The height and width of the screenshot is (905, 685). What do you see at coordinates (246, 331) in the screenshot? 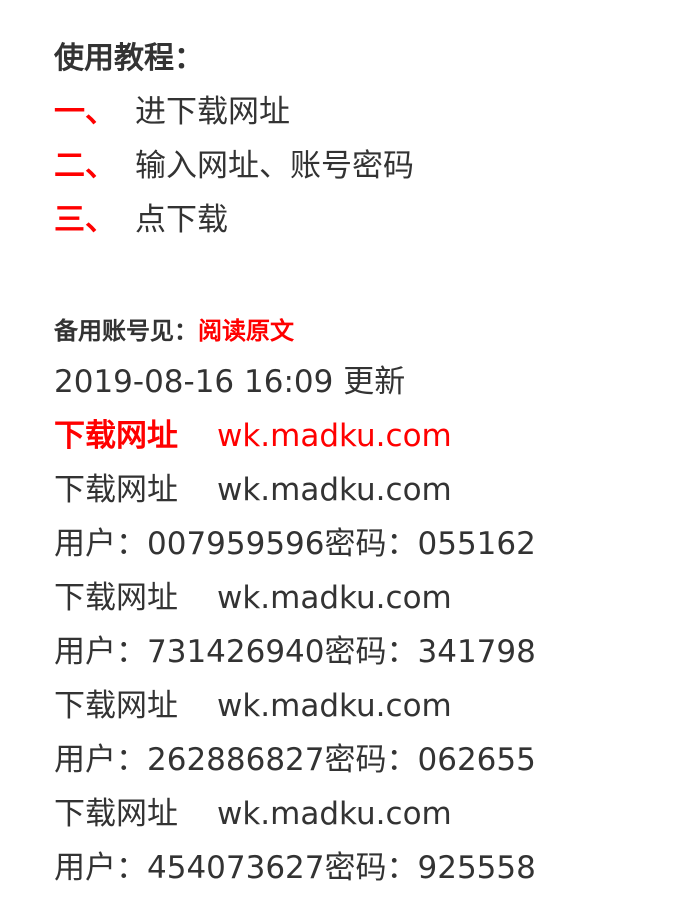
I see `read-original-link: 阅读原文` at bounding box center [246, 331].